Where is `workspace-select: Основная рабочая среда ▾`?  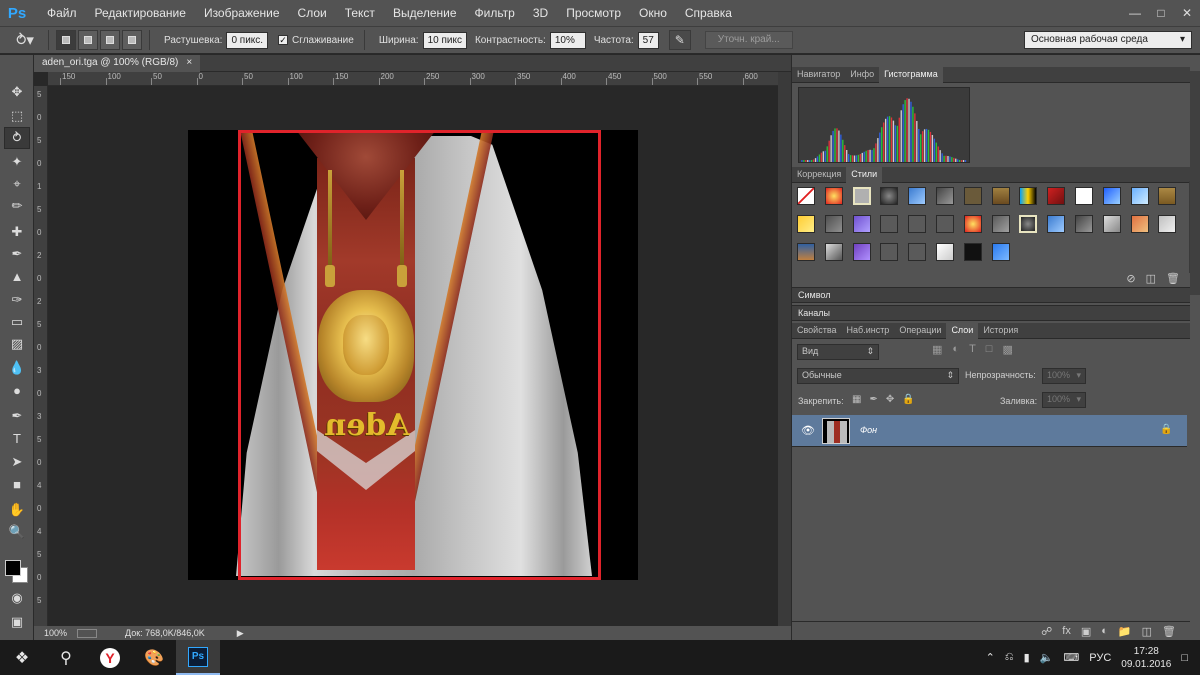 workspace-select: Основная рабочая среда ▾ is located at coordinates (1108, 40).